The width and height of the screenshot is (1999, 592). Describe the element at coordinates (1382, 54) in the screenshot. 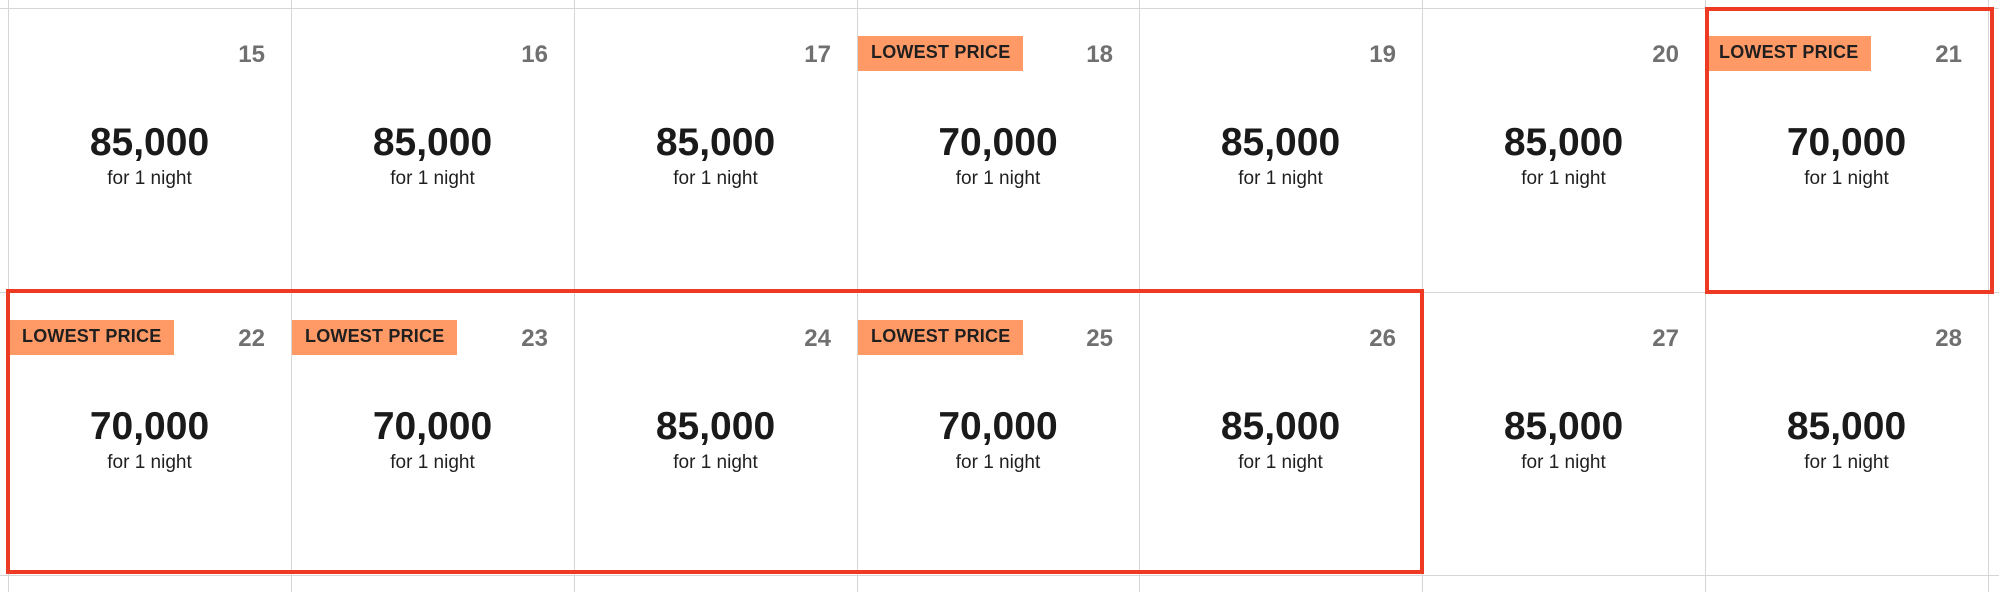

I see `day-number: 19` at that location.